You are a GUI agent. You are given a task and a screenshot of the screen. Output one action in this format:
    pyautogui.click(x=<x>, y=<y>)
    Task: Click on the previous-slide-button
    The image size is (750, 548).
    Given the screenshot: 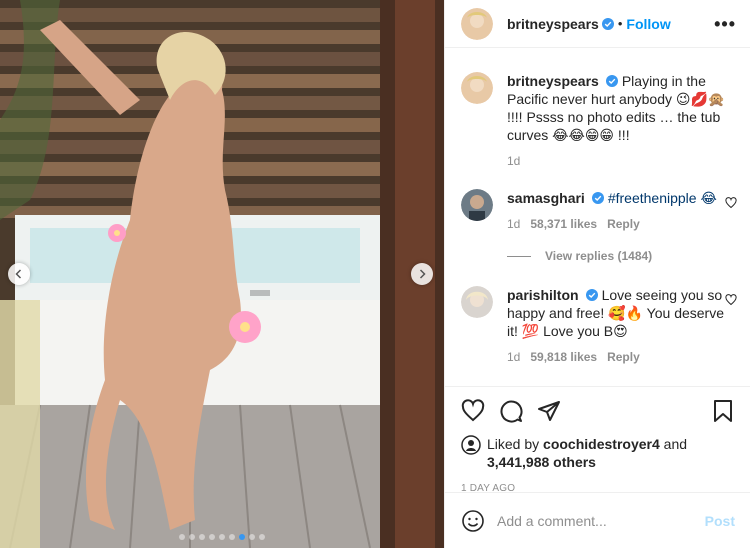 What is the action you would take?
    pyautogui.click(x=19, y=274)
    